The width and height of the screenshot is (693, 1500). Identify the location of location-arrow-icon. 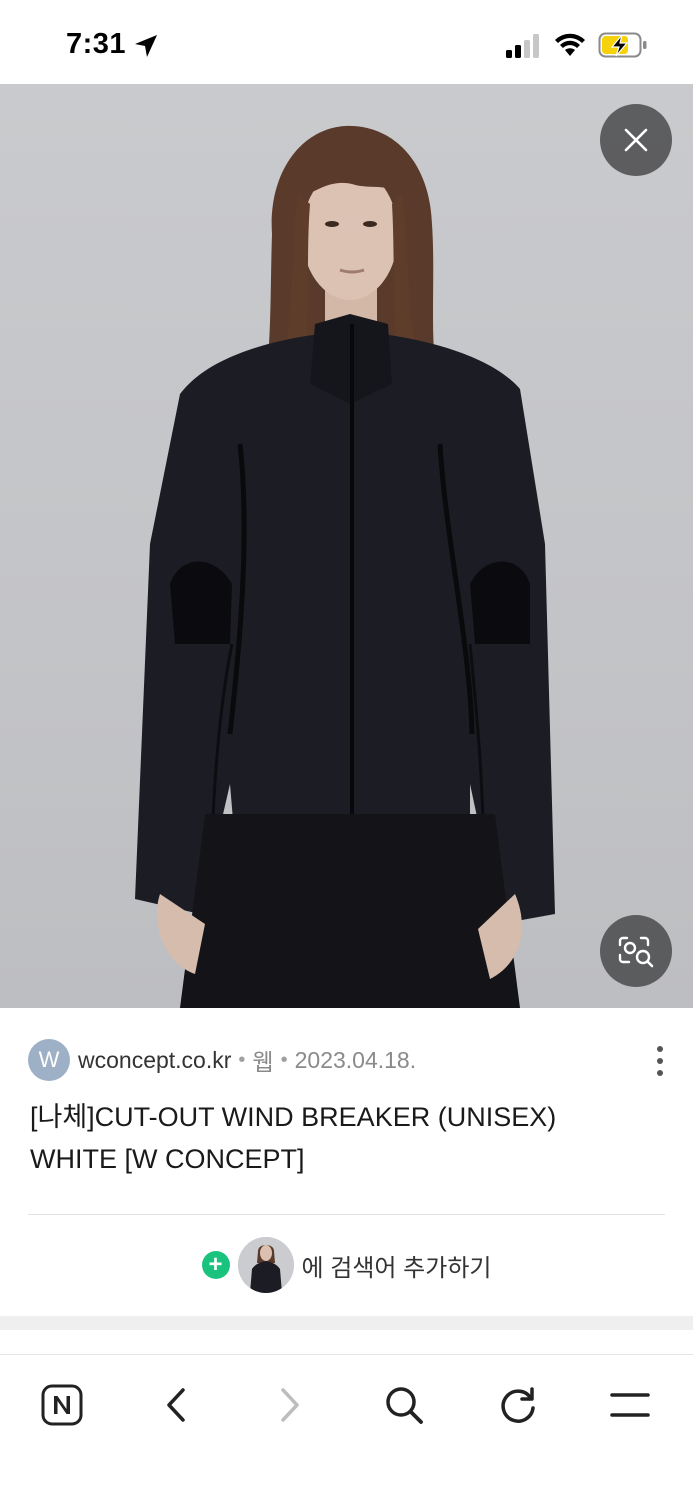
(146, 46).